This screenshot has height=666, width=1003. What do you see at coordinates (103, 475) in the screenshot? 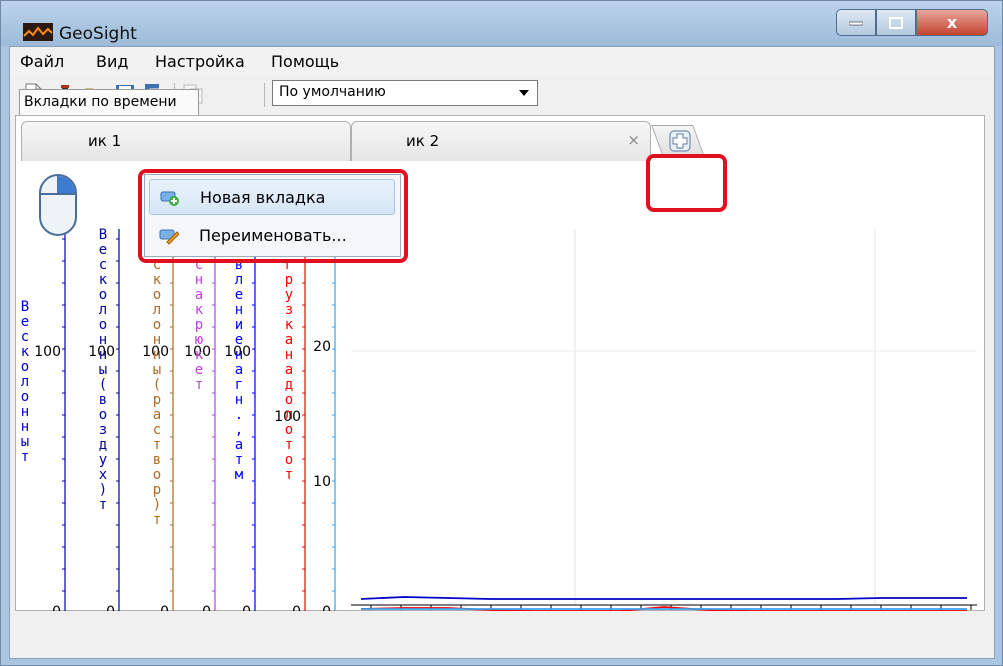
I see `y-axis-label-char: х` at bounding box center [103, 475].